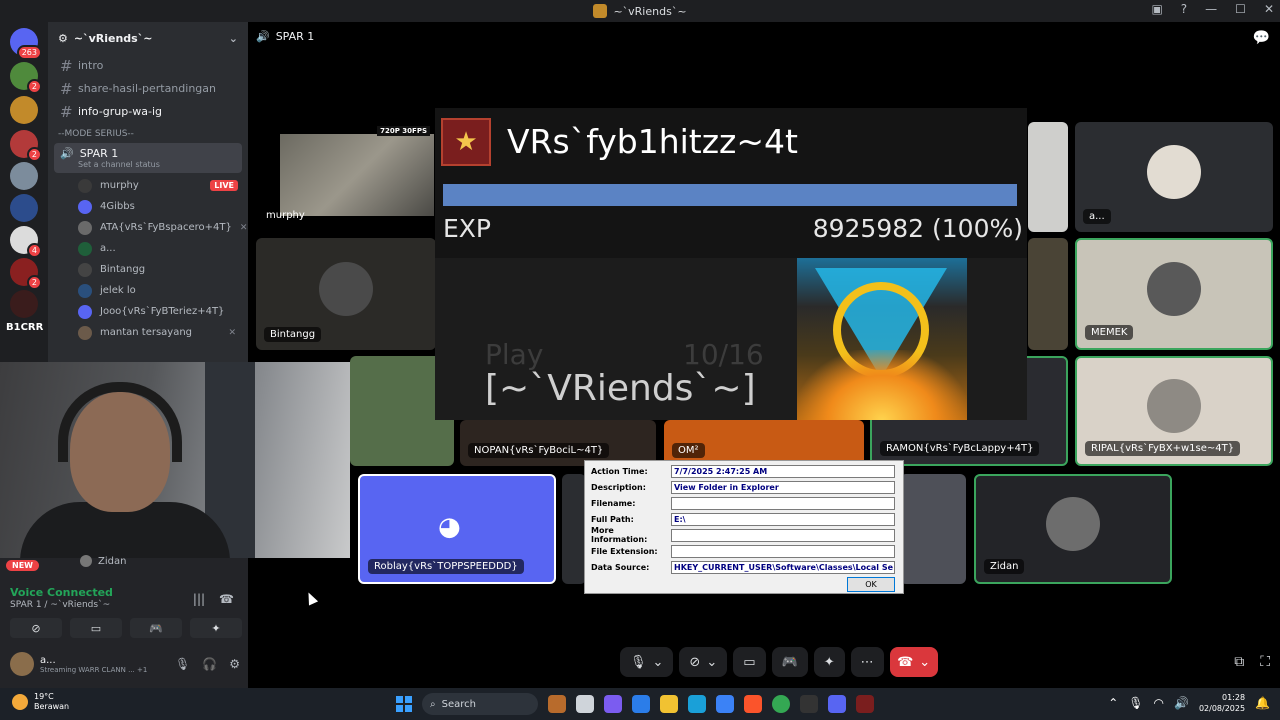 This screenshot has height=720, width=1280. Describe the element at coordinates (1174, 411) in the screenshot. I see `tile-ripal: RIPAL{vRs`FyBX+w1se~4T}` at that location.